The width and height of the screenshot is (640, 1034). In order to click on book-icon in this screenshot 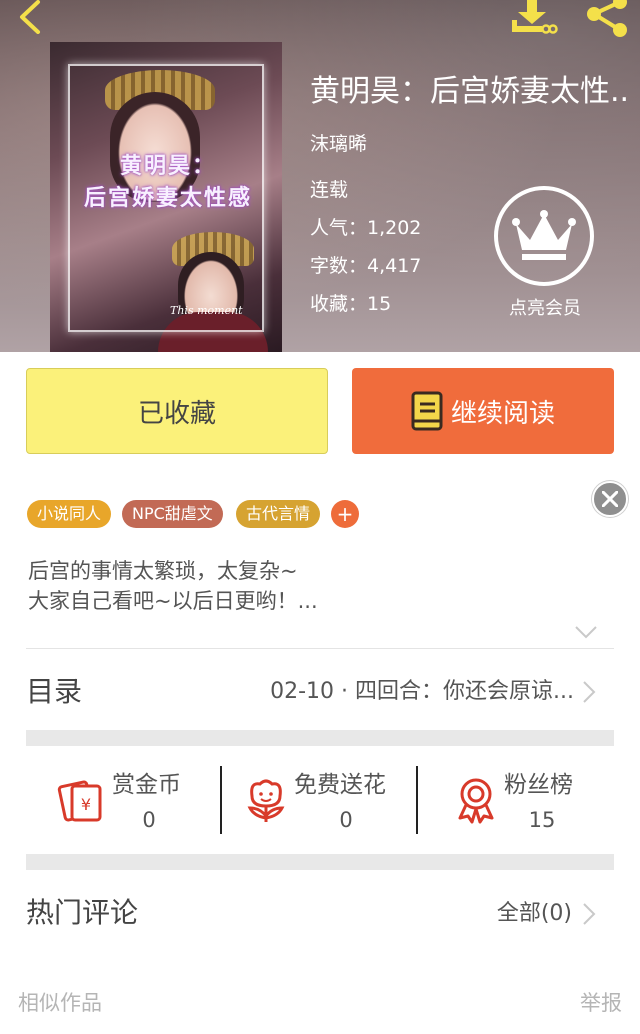, I will do `click(427, 411)`.